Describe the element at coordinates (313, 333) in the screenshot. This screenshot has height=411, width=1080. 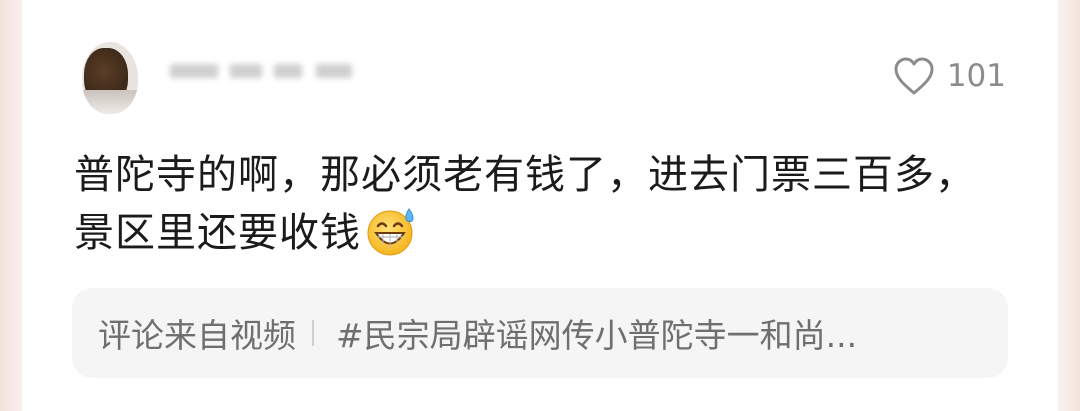
I see `source-divider` at that location.